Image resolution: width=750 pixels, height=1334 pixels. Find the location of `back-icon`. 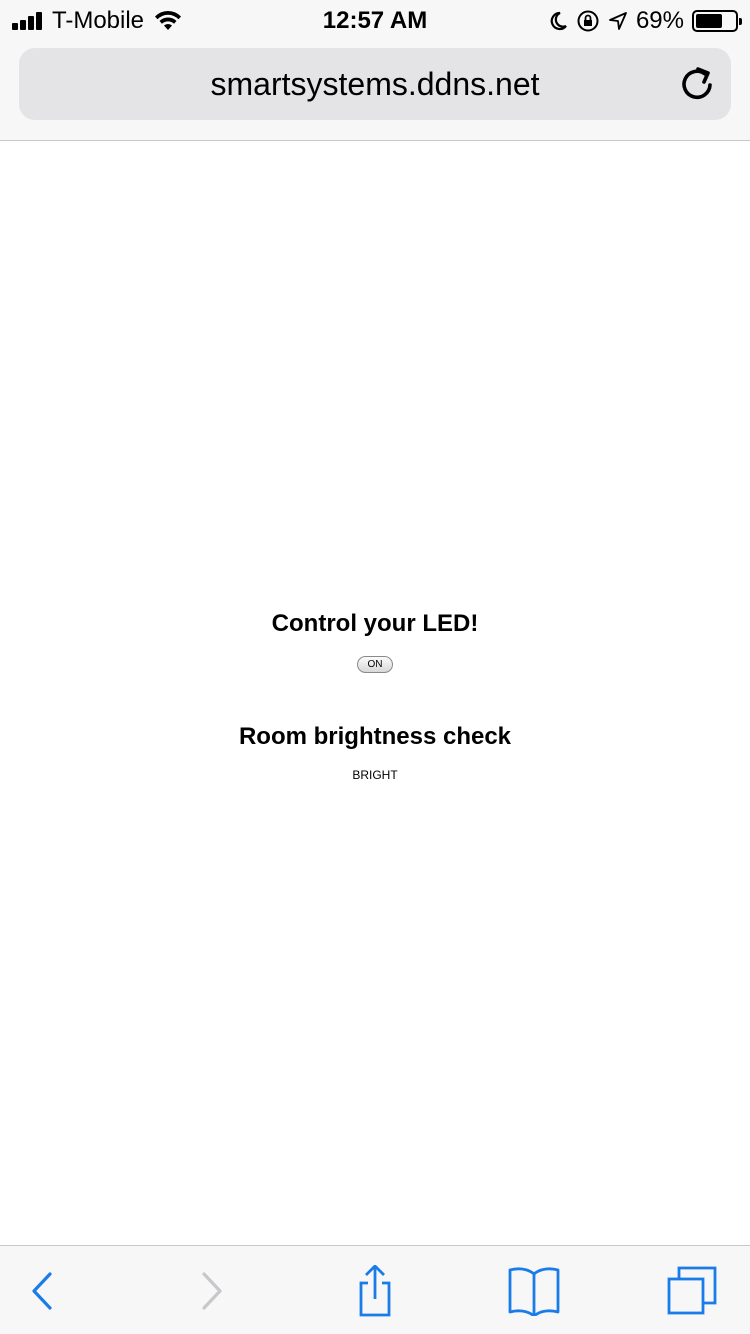

back-icon is located at coordinates (42, 1291).